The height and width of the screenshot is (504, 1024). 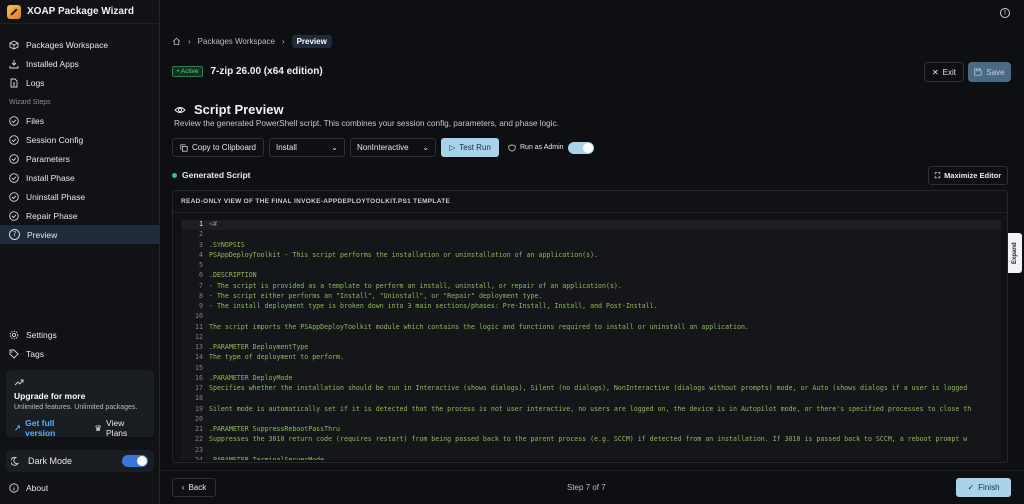 I want to click on trend-up-icon, so click(x=19, y=382).